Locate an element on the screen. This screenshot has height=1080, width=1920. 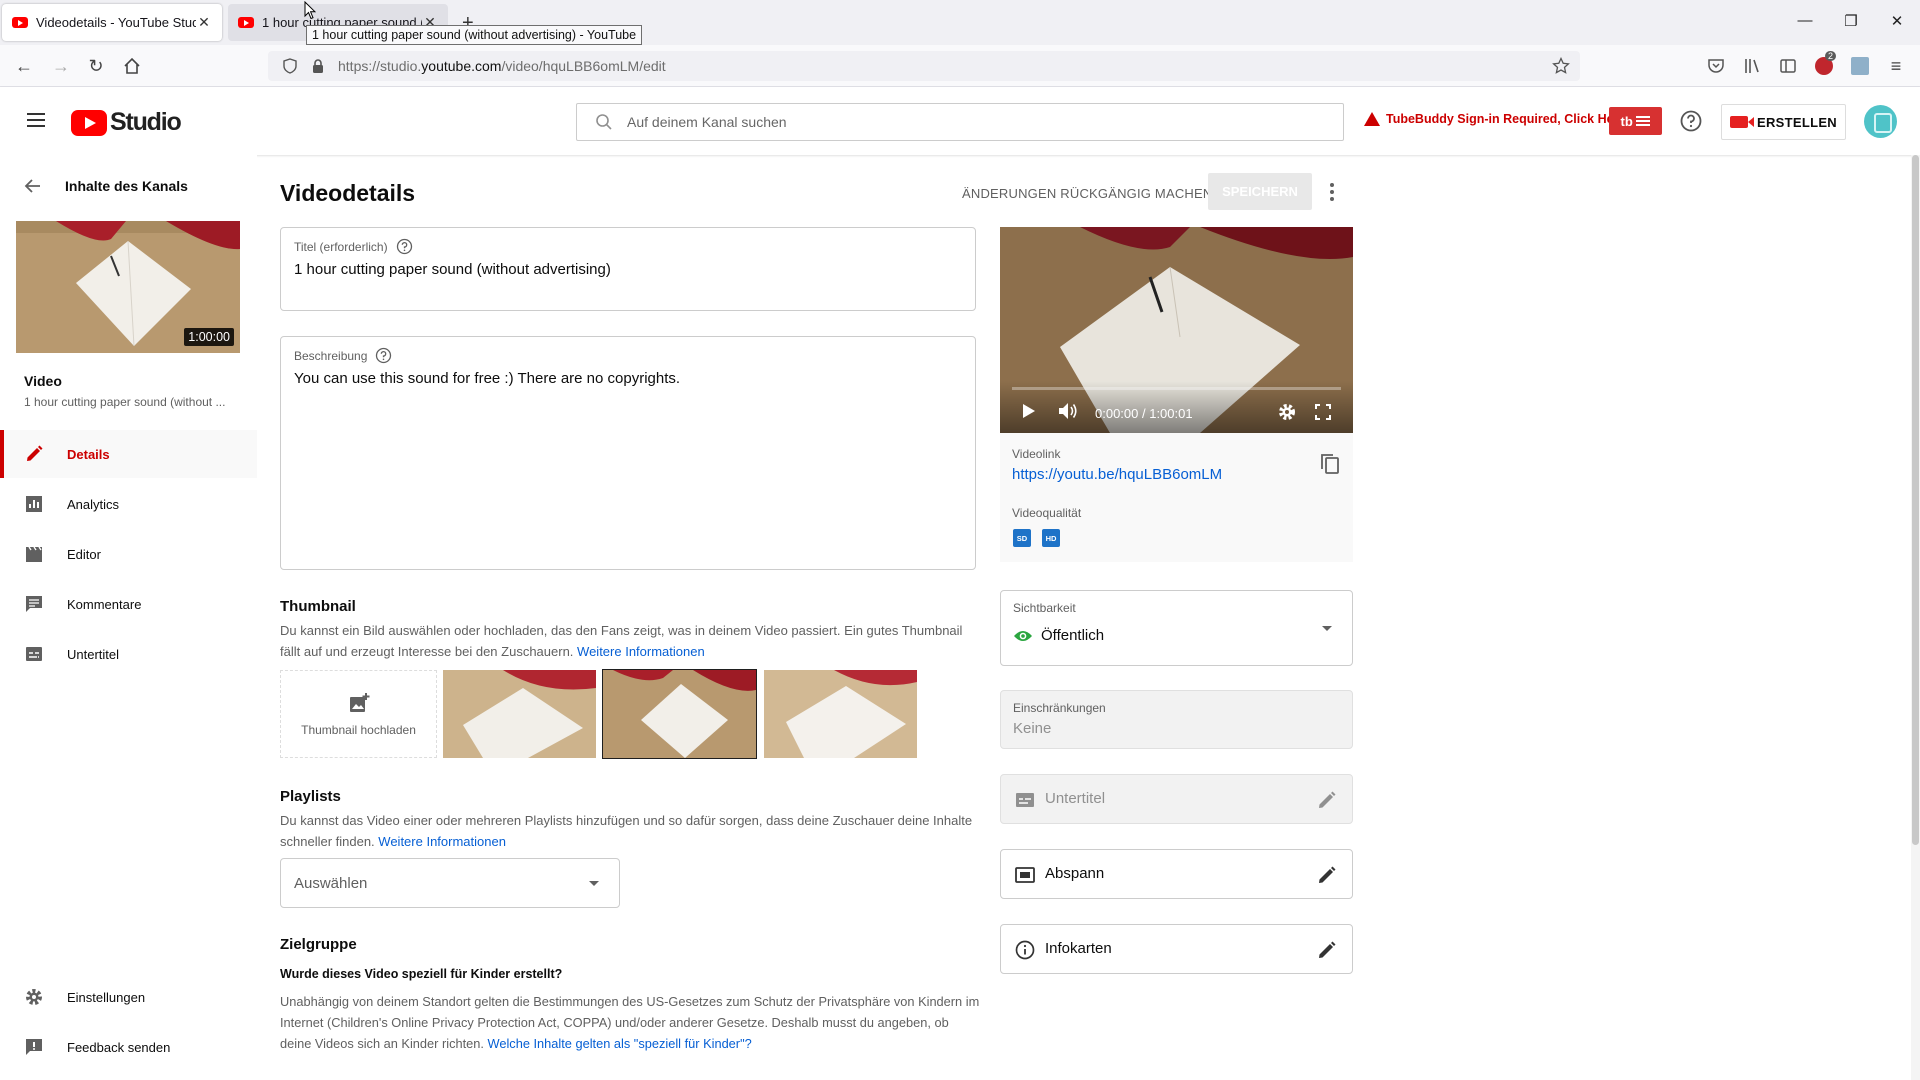
reload-icon: ↻ is located at coordinates (96, 66).